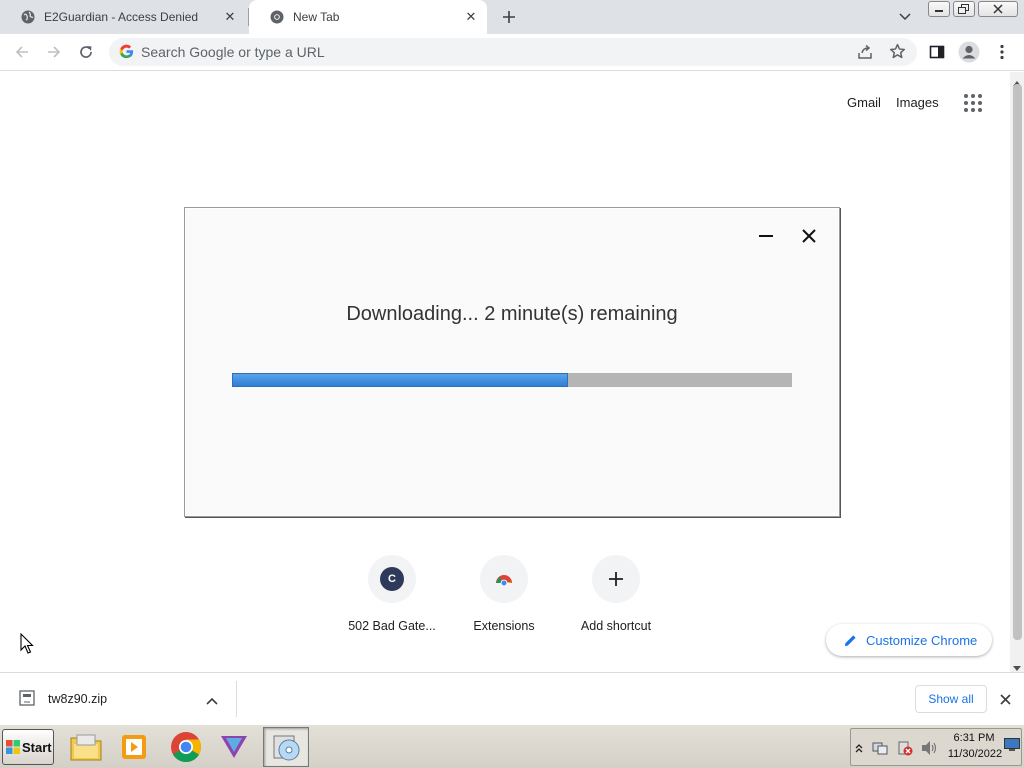  I want to click on folder-icon, so click(86, 747).